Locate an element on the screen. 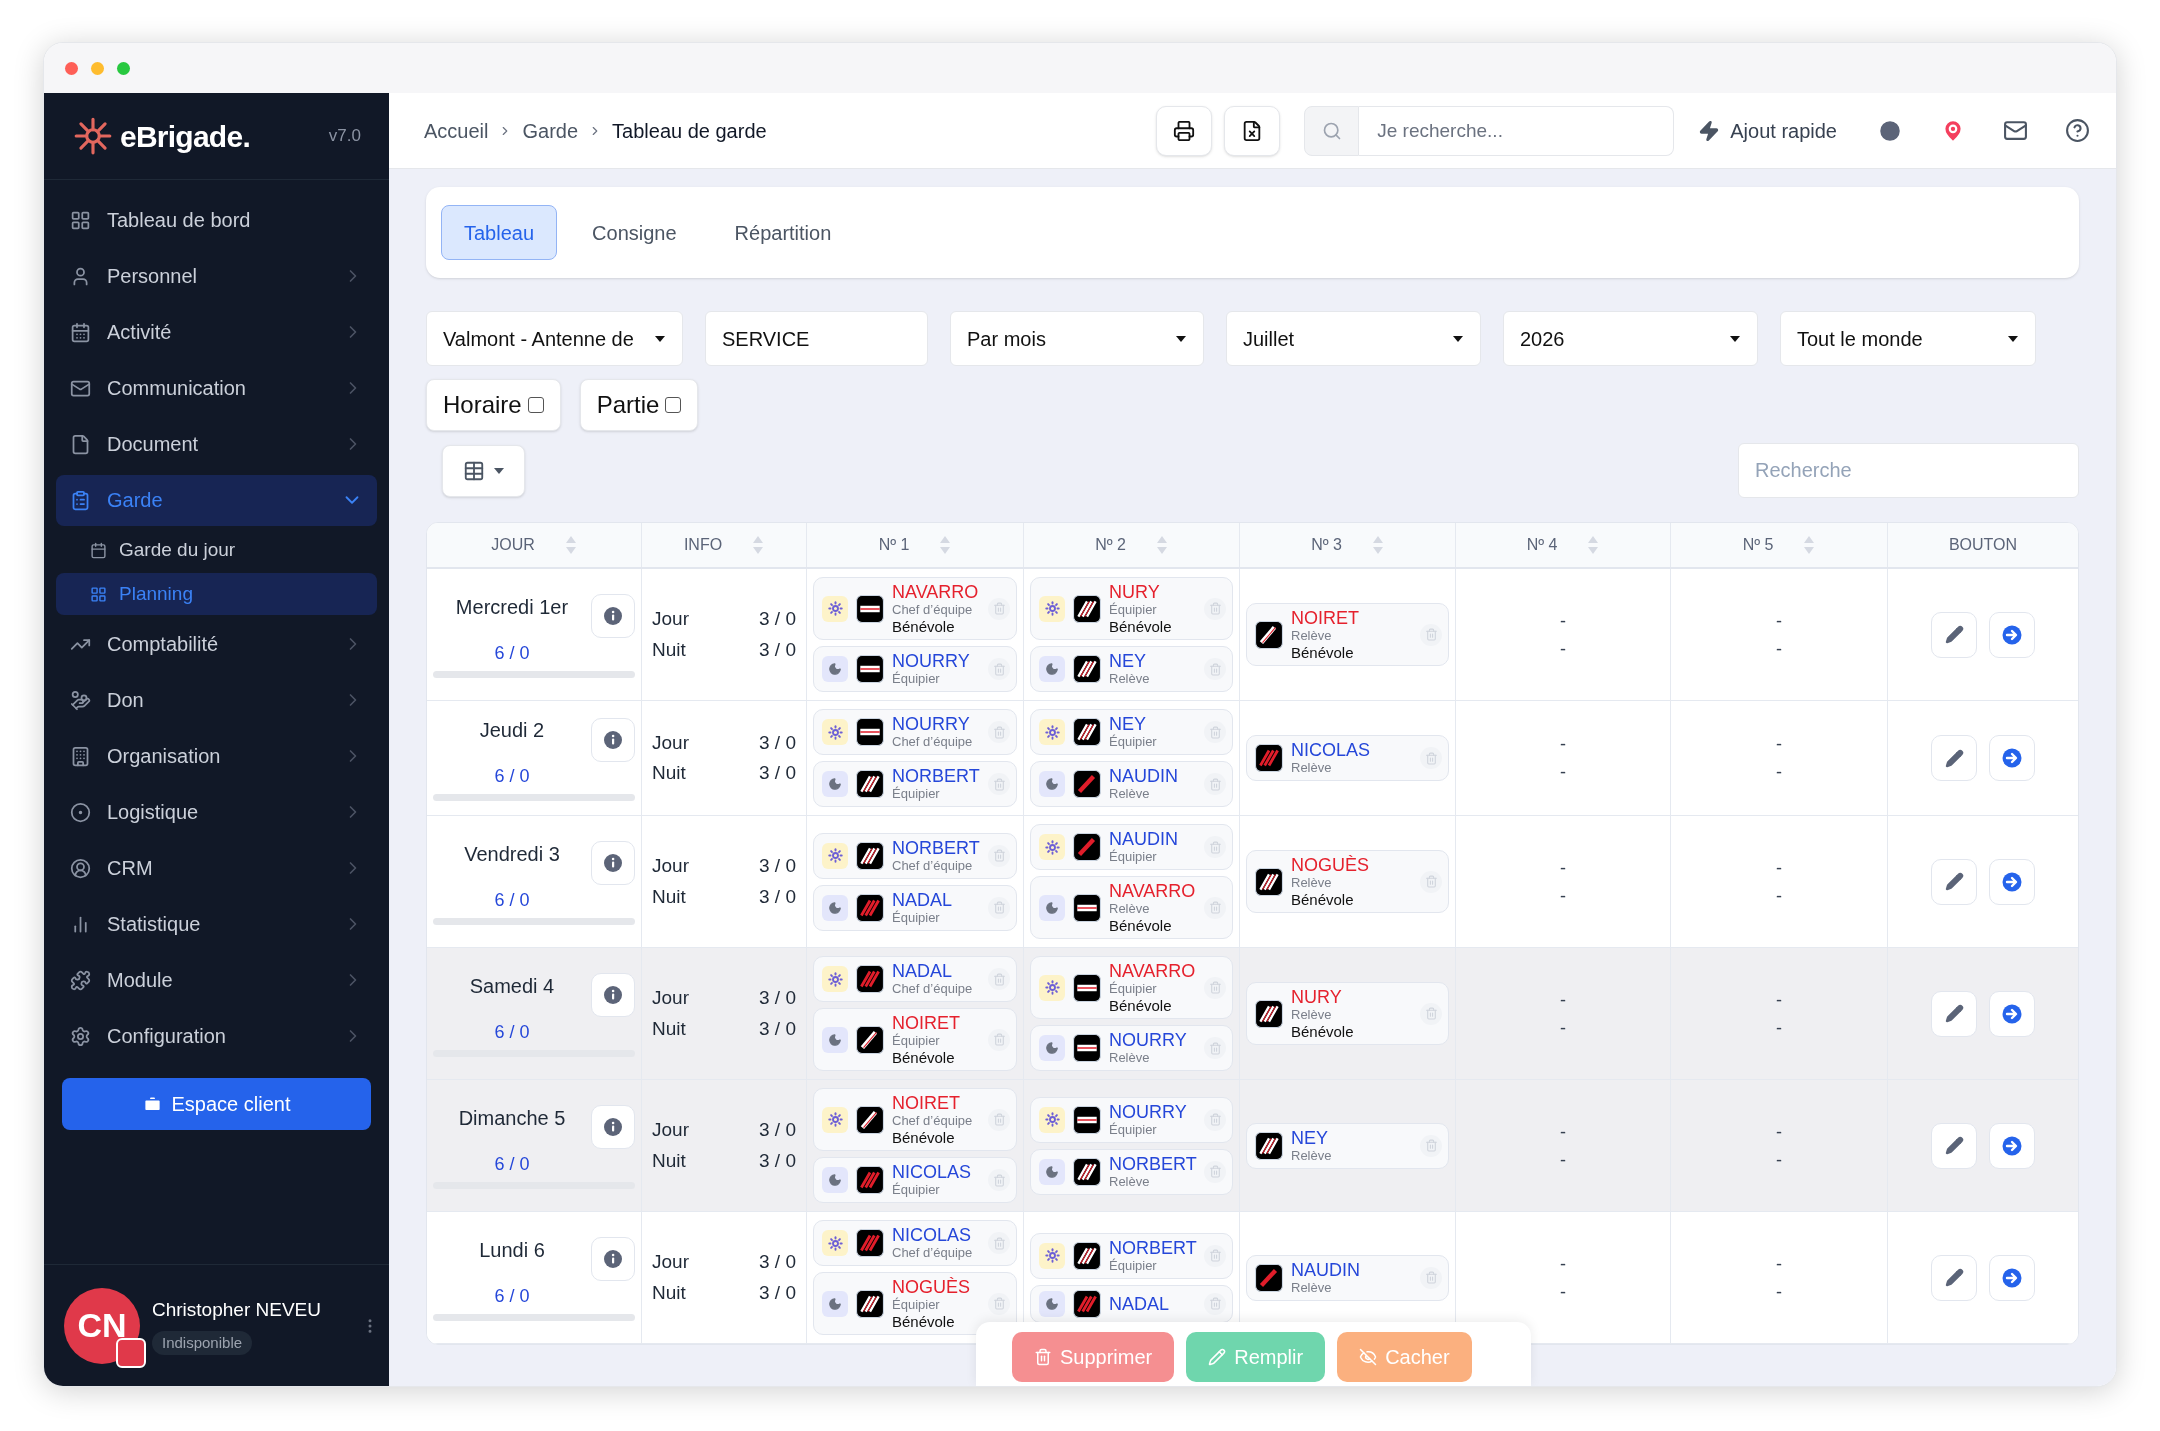 The height and width of the screenshot is (1431, 2160). tab: Répartition is located at coordinates (783, 232).